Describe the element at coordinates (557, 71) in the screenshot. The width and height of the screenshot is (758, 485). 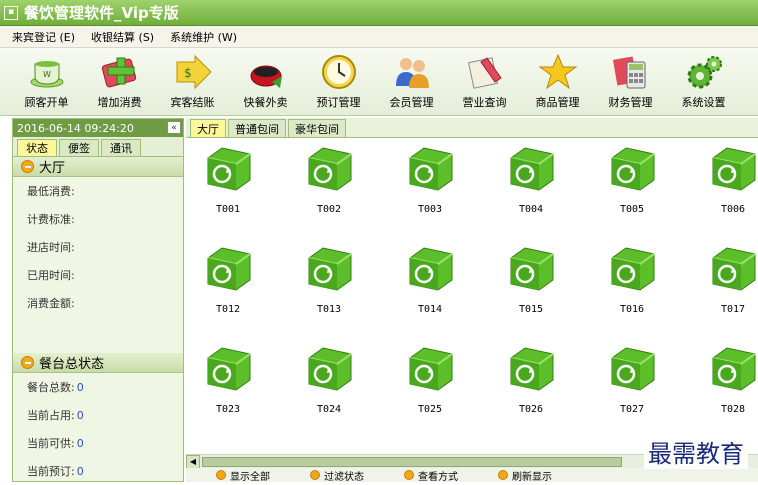
I see `star-icon` at that location.